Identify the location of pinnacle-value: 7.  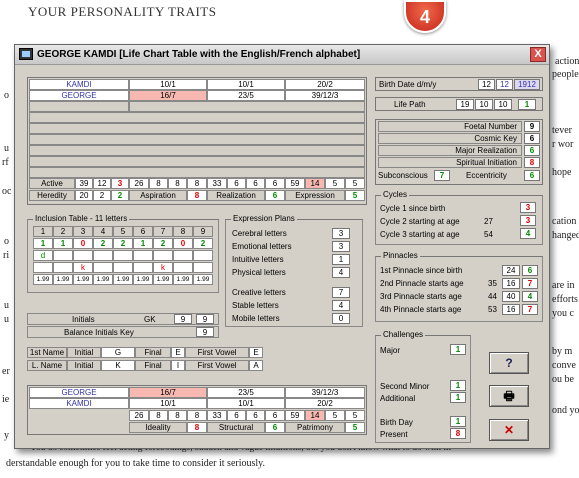
(530, 309).